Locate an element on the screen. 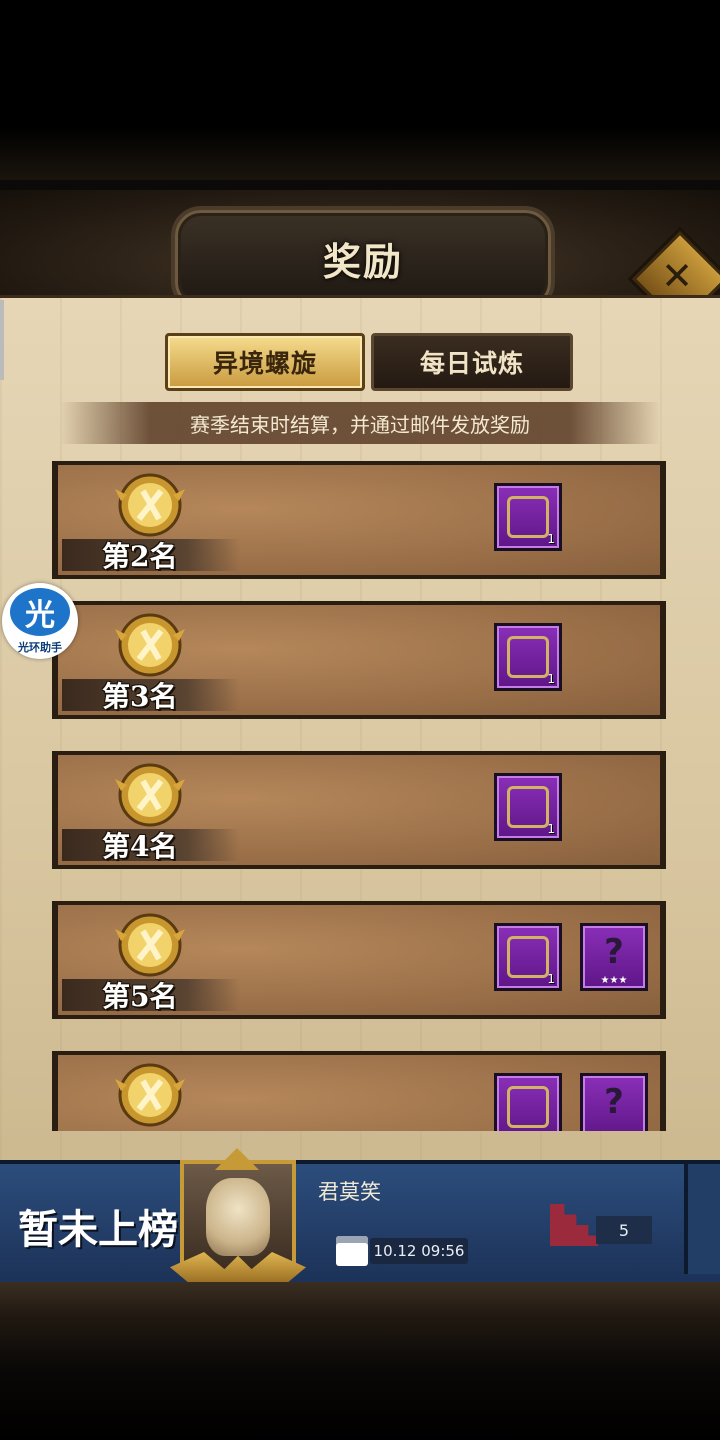 The width and height of the screenshot is (720, 1440). rank-row: 第5名 1 ? ★★★ is located at coordinates (359, 960).